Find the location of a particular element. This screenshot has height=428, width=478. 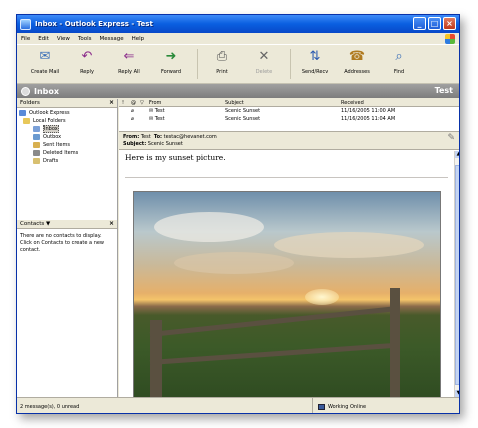

title-bar: Inbox - Outlook Express - Test _ □ × is located at coordinates (238, 24).